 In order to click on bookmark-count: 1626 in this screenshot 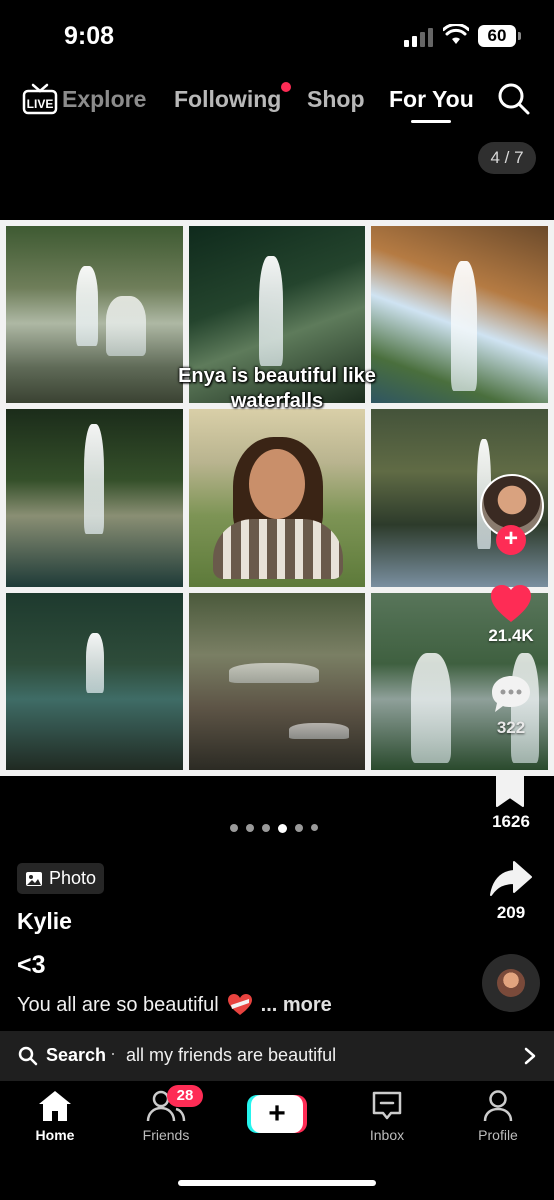, I will do `click(511, 821)`.